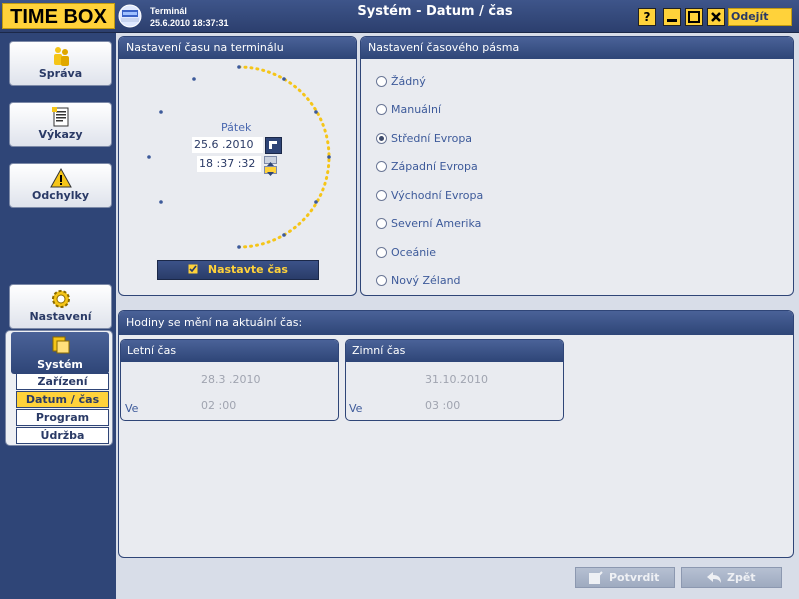 The height and width of the screenshot is (599, 799). Describe the element at coordinates (270, 174) in the screenshot. I see `arrow-down-icon` at that location.